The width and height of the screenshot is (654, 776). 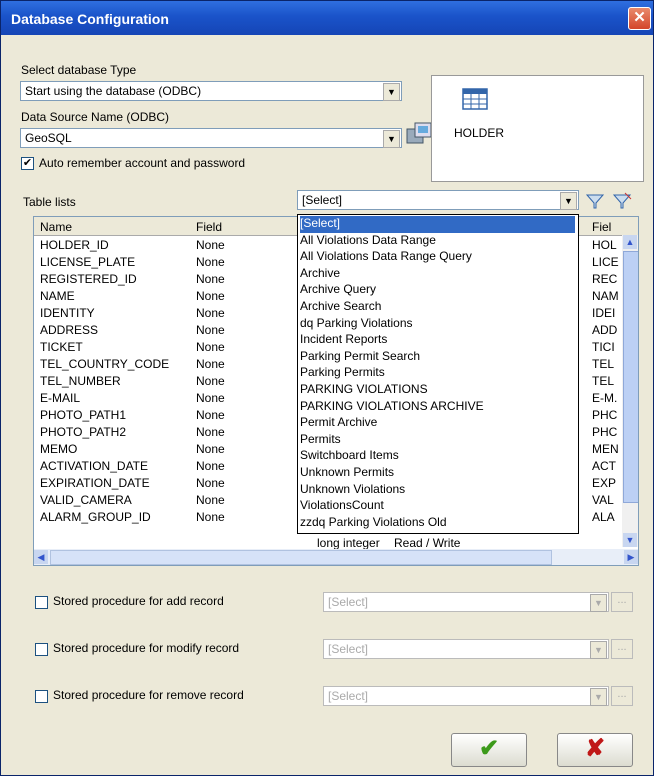 What do you see at coordinates (475, 99) in the screenshot?
I see `table-icon` at bounding box center [475, 99].